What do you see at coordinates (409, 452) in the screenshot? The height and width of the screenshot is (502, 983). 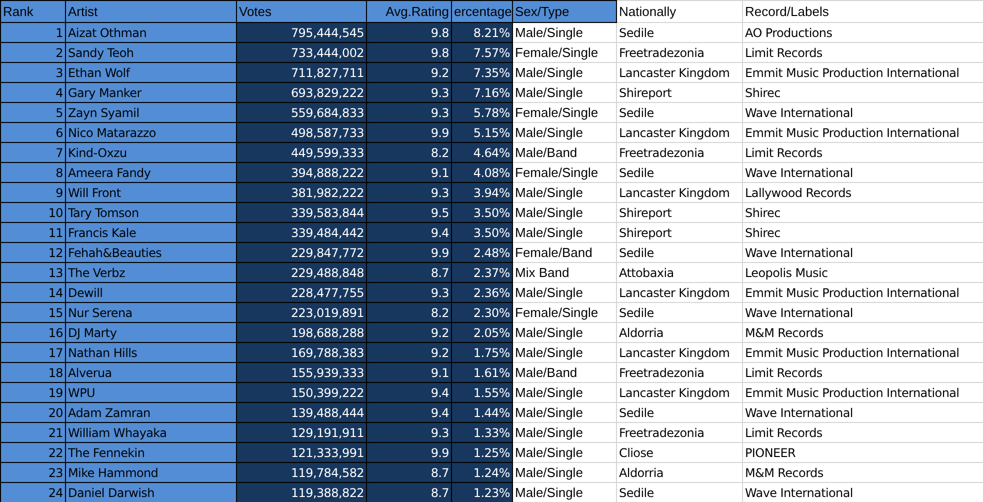 I see `table-cell: 9.9` at bounding box center [409, 452].